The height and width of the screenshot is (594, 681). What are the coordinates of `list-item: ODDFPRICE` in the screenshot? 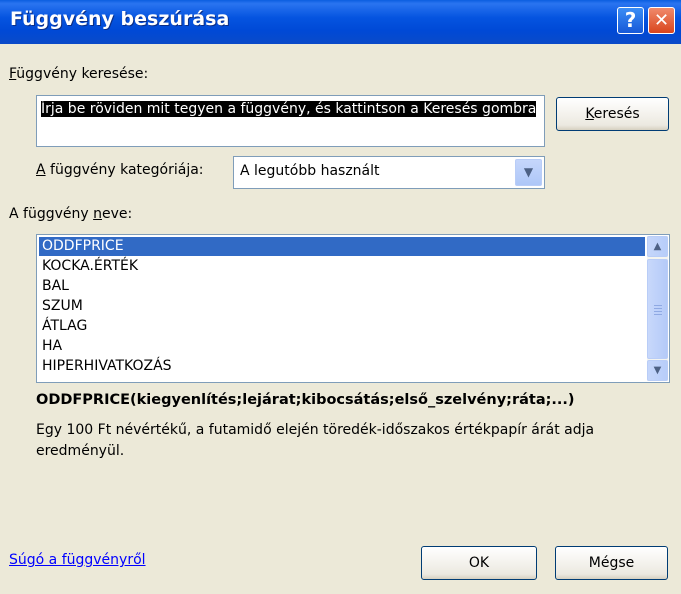 It's located at (342, 246).